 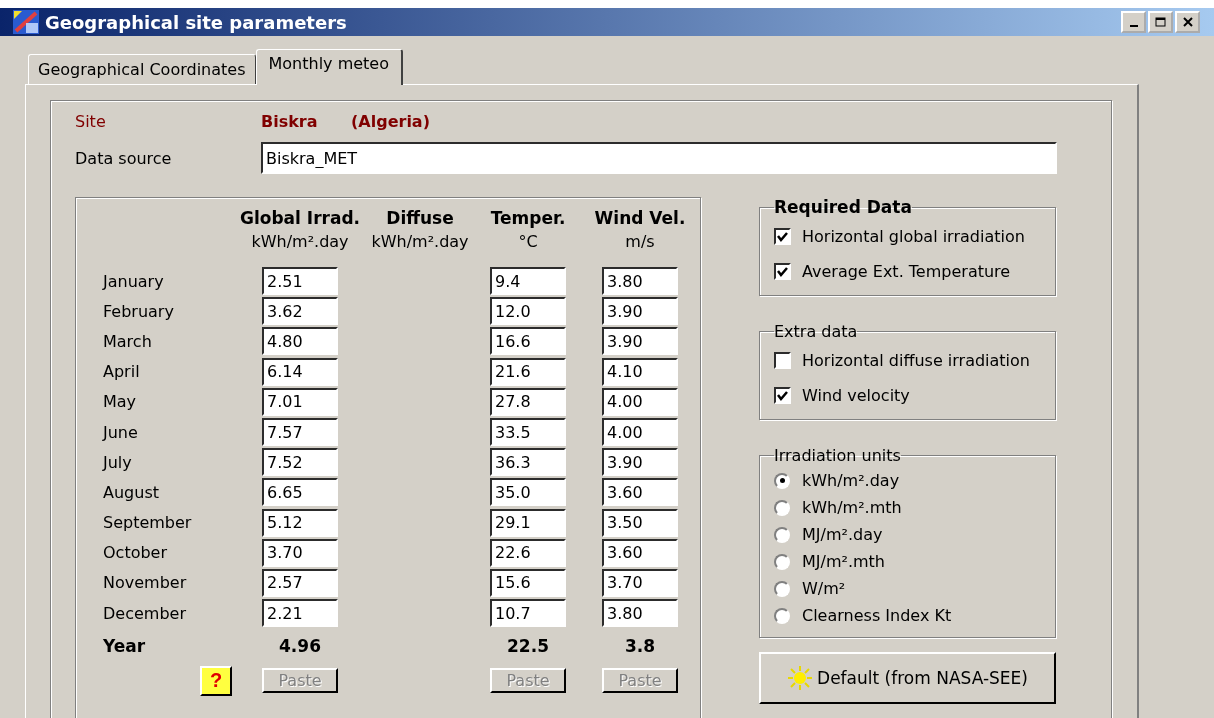 What do you see at coordinates (640, 371) in the screenshot?
I see `value-field: 4.10` at bounding box center [640, 371].